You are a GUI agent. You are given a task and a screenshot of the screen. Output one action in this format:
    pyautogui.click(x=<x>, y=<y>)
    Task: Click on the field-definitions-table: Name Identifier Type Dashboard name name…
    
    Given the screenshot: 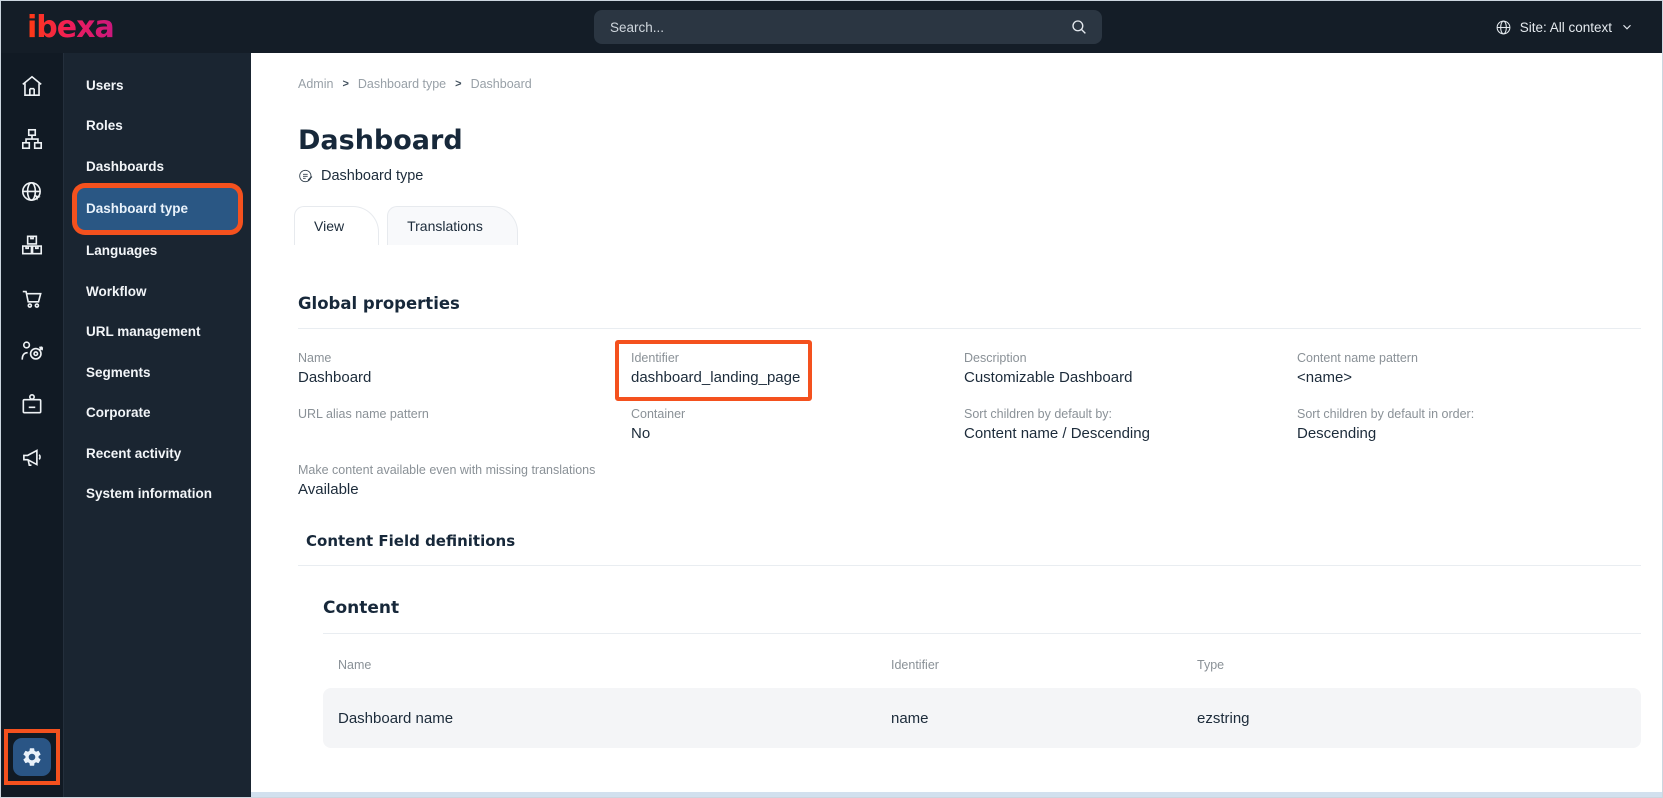 What is the action you would take?
    pyautogui.click(x=982, y=699)
    